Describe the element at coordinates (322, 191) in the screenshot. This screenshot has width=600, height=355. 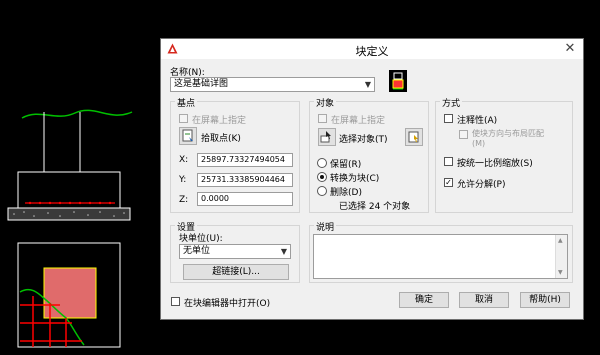
I see `delete-radio` at that location.